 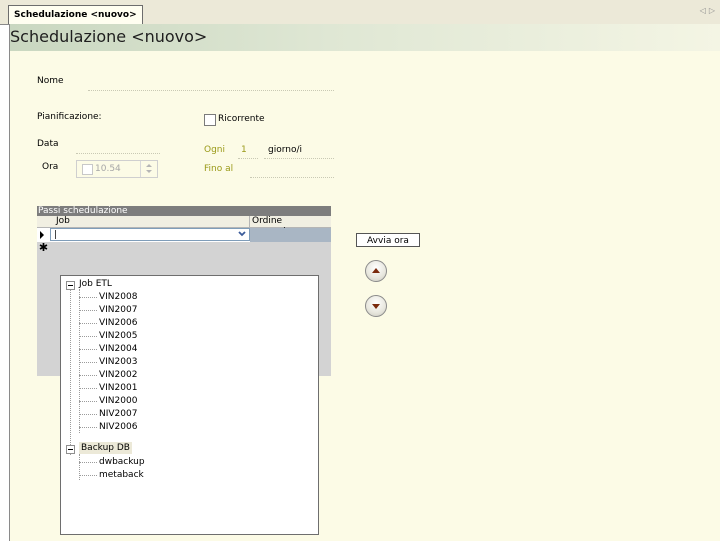 What do you see at coordinates (149, 165) in the screenshot?
I see `spin-up-icon` at bounding box center [149, 165].